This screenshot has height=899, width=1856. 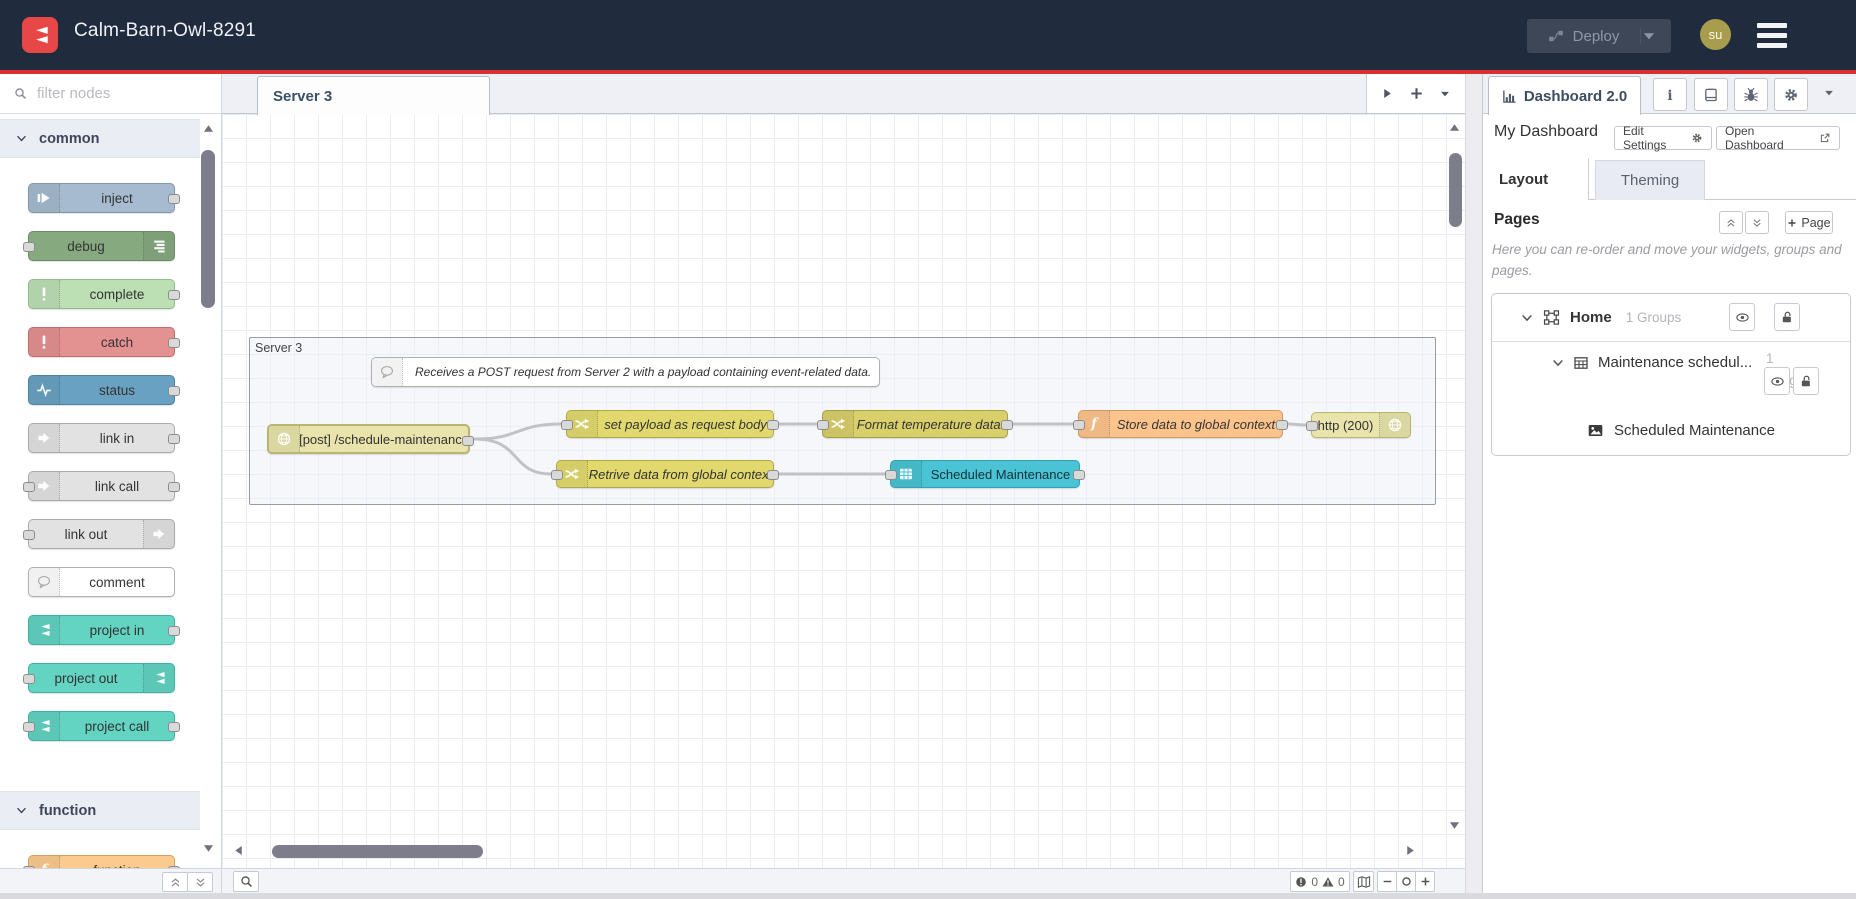 I want to click on palette-node-project-in: project in, so click(x=104, y=630).